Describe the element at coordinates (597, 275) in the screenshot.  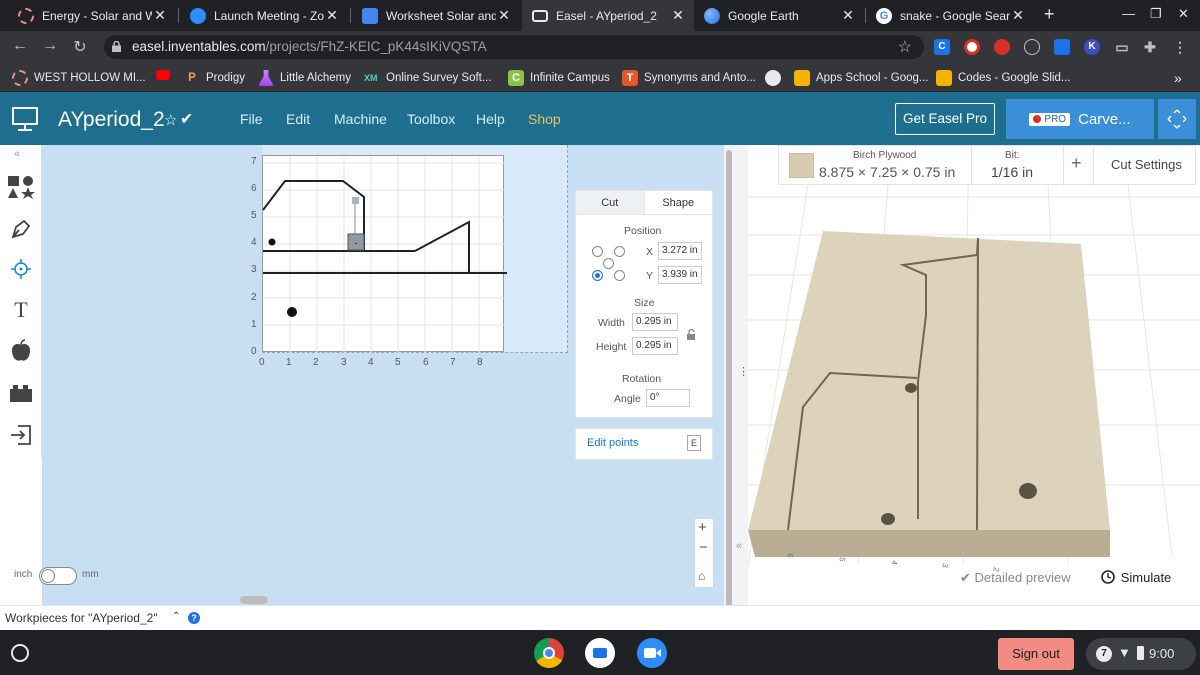
I see `anchor-bottom-left` at that location.